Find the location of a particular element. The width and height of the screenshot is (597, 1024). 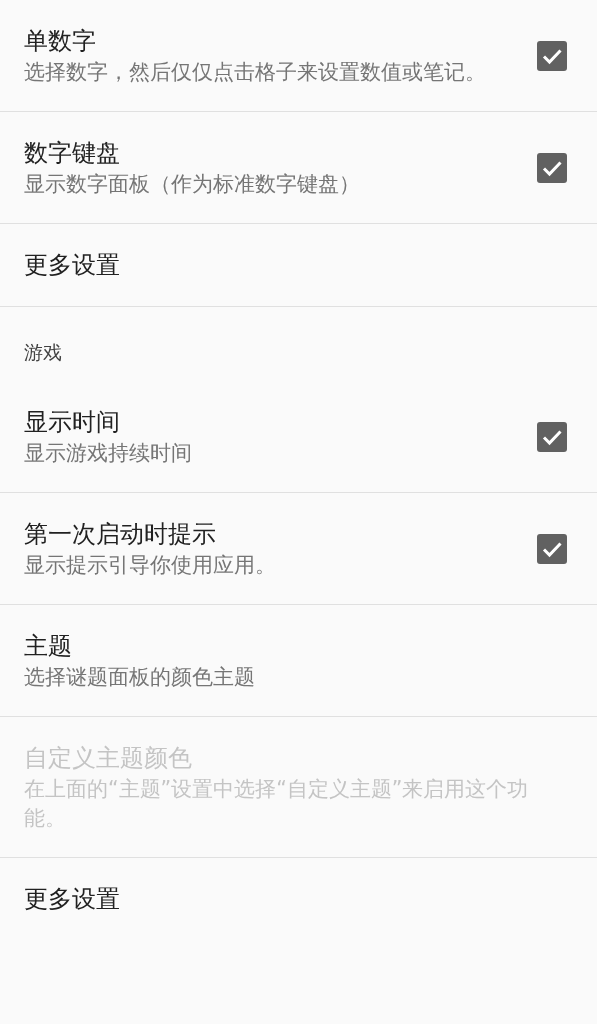

setting-title: 第一次启动时提示 is located at coordinates (120, 534).